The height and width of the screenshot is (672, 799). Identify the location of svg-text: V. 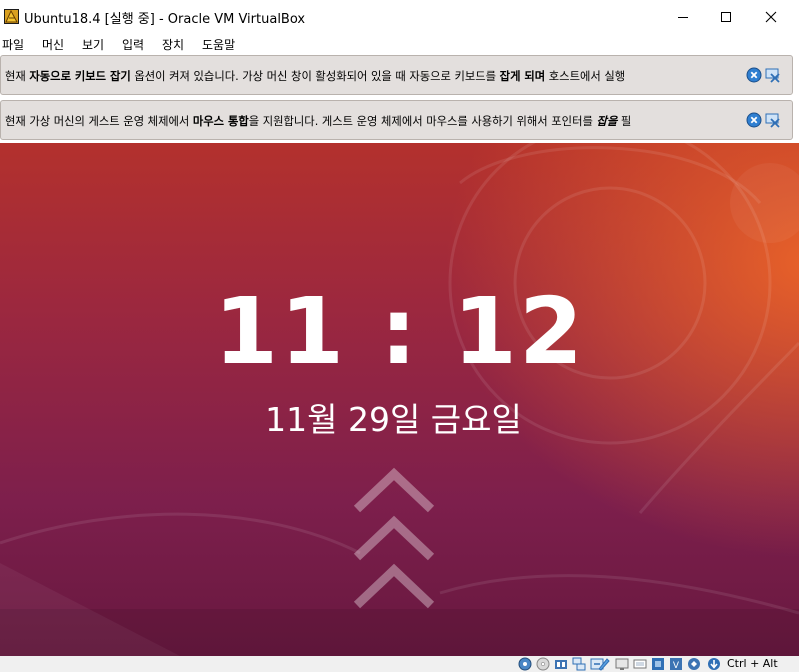
(676, 666).